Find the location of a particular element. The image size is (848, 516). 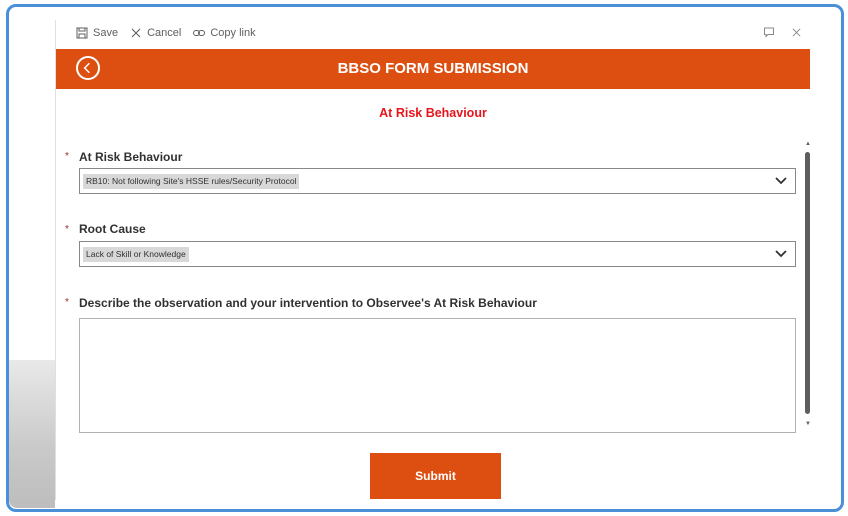

root-cause-dropdown: Lack of Skill or Knowledge is located at coordinates (437, 254).